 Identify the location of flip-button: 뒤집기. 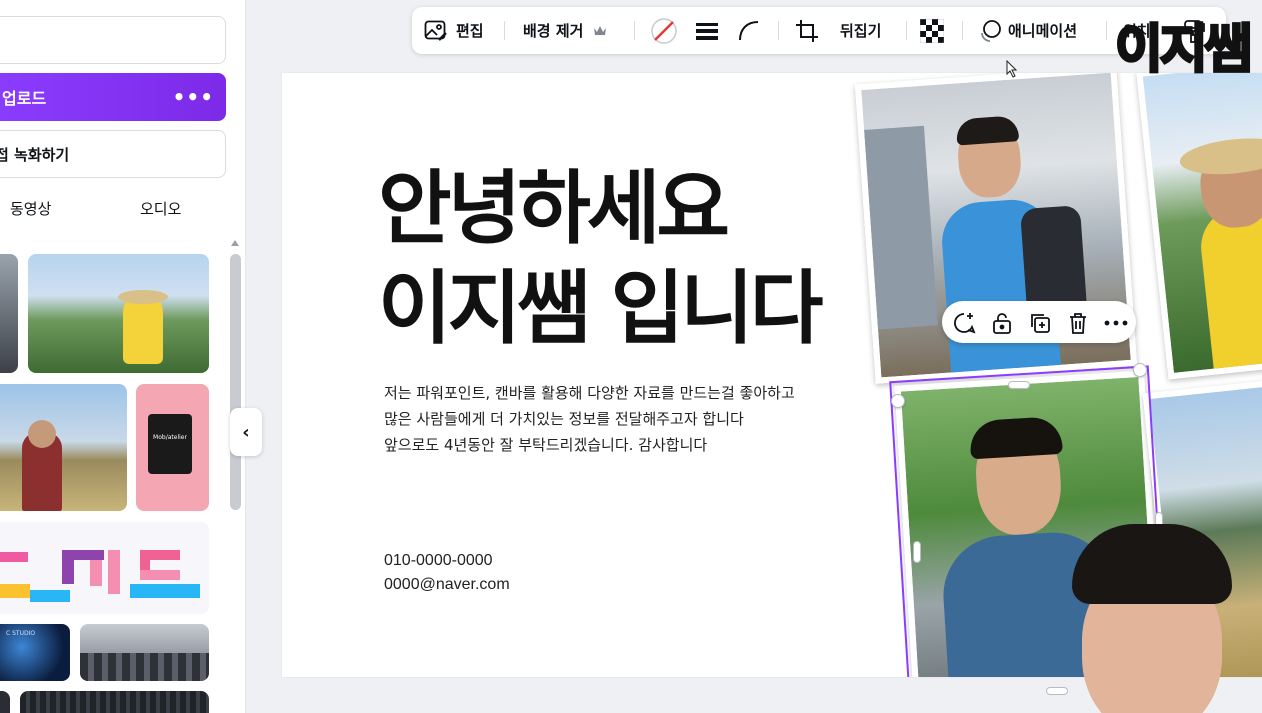
(860, 30).